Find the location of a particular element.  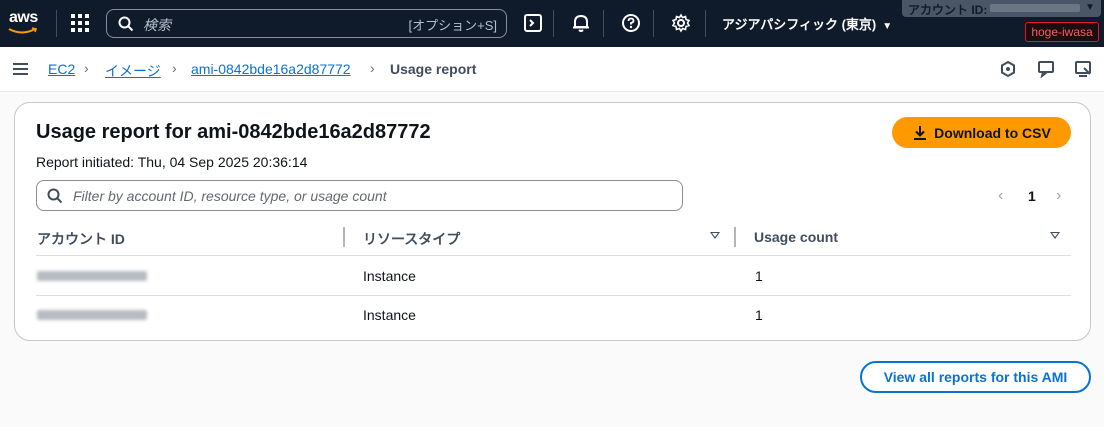

aws-smile-icon is located at coordinates (23, 30).